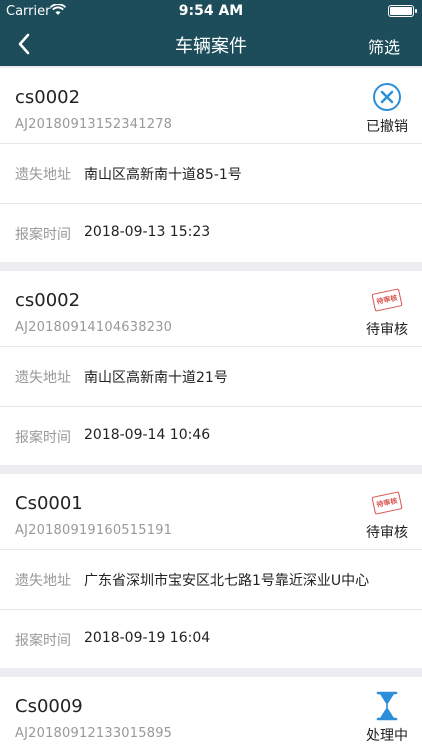 This screenshot has height=750, width=422. What do you see at coordinates (94, 530) in the screenshot?
I see `case-number: AJ20180919160515191` at bounding box center [94, 530].